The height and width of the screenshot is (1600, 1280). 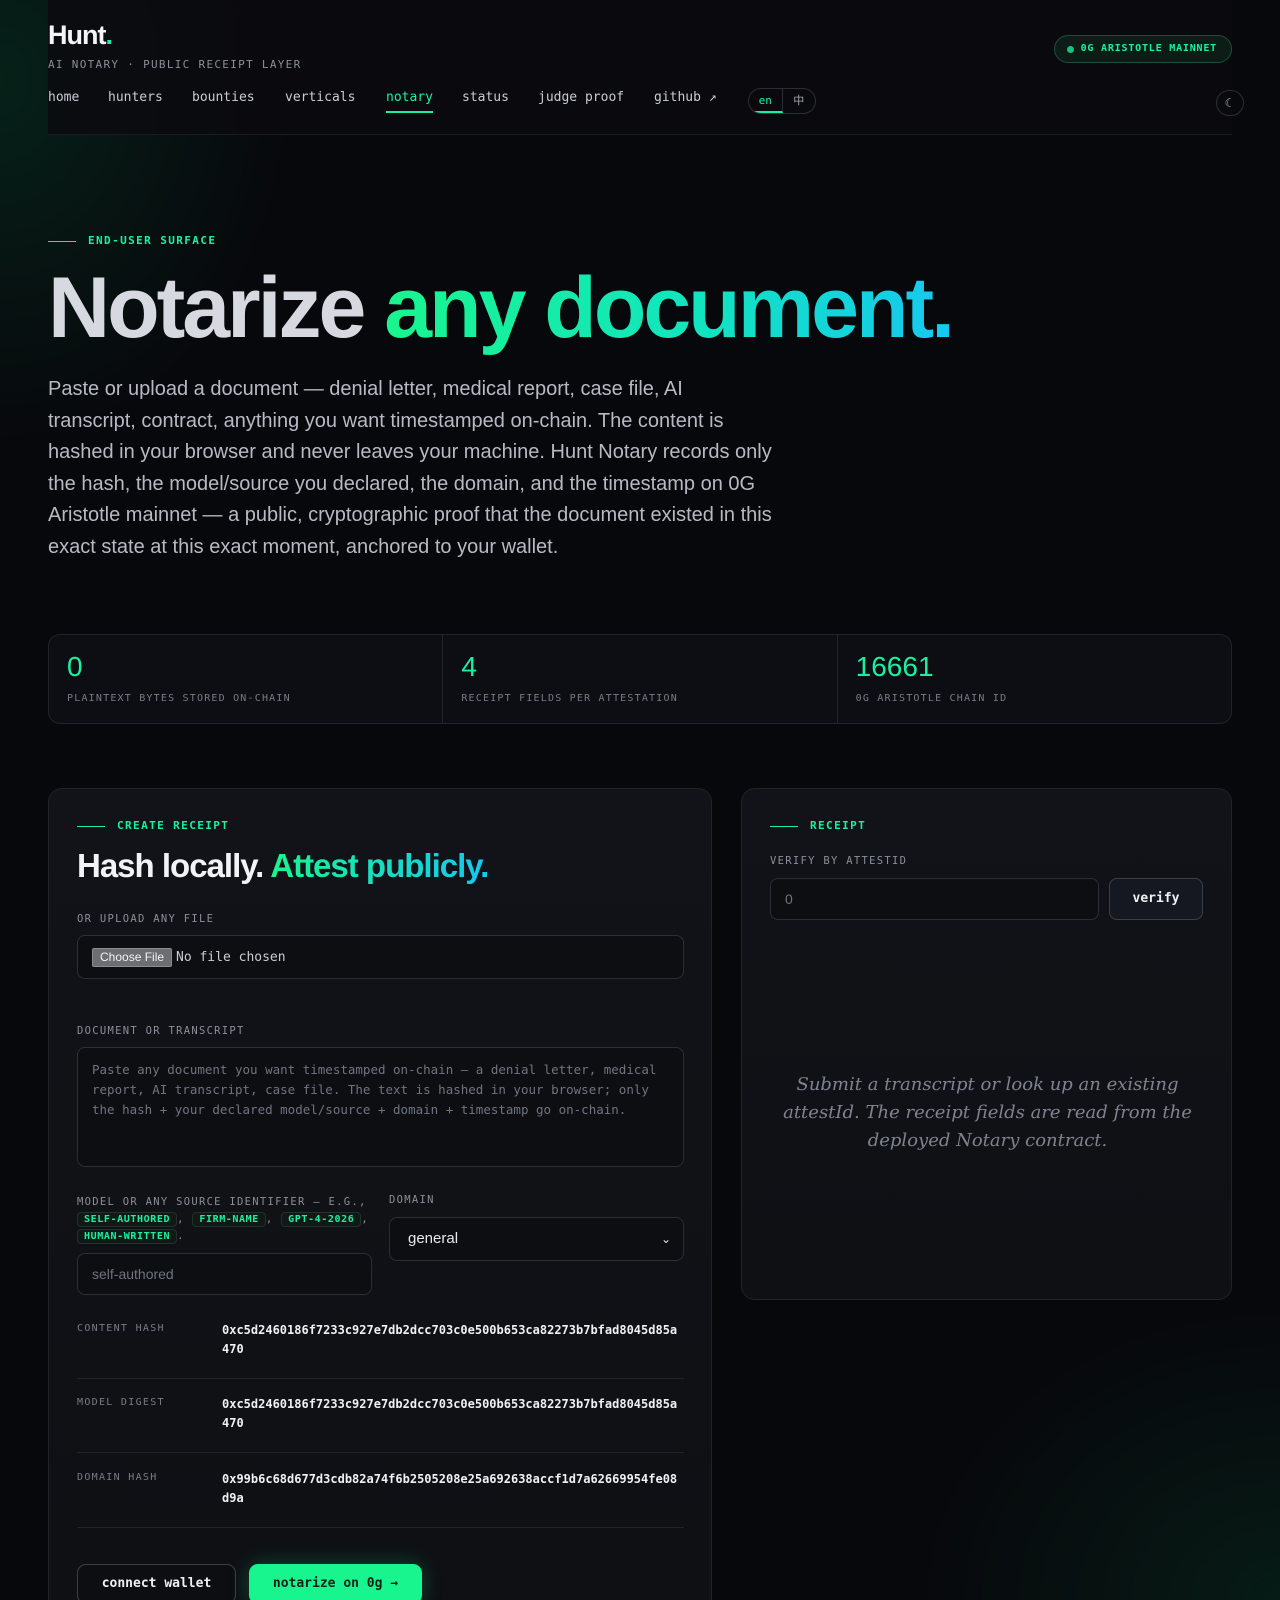 I want to click on create-title: Hash locally. Attest publicly., so click(x=283, y=865).